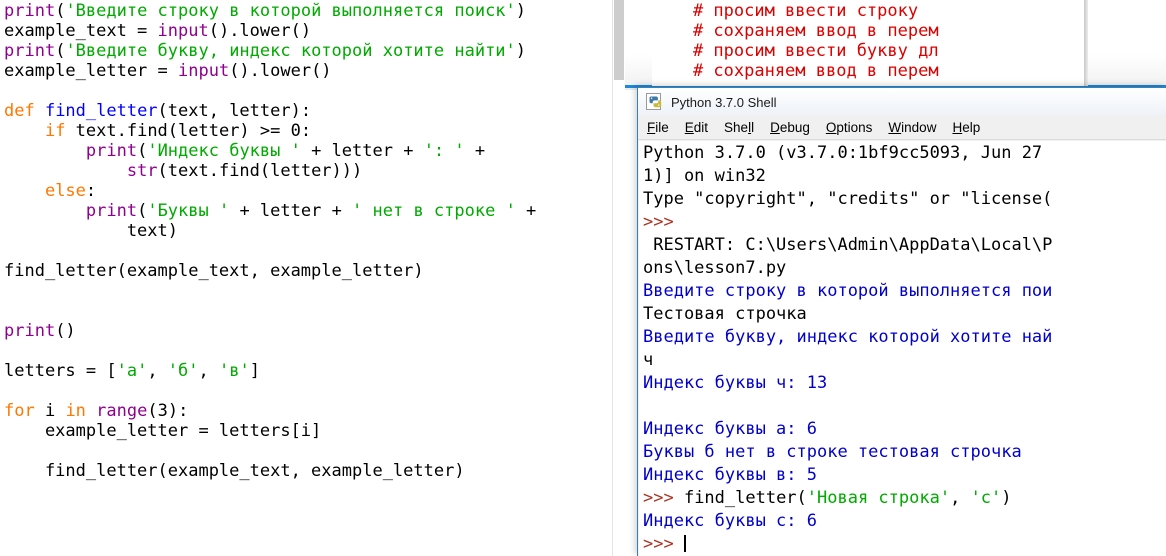 Image resolution: width=1166 pixels, height=556 pixels. I want to click on code-token: text.find(letter) >= 0:, so click(188, 131).